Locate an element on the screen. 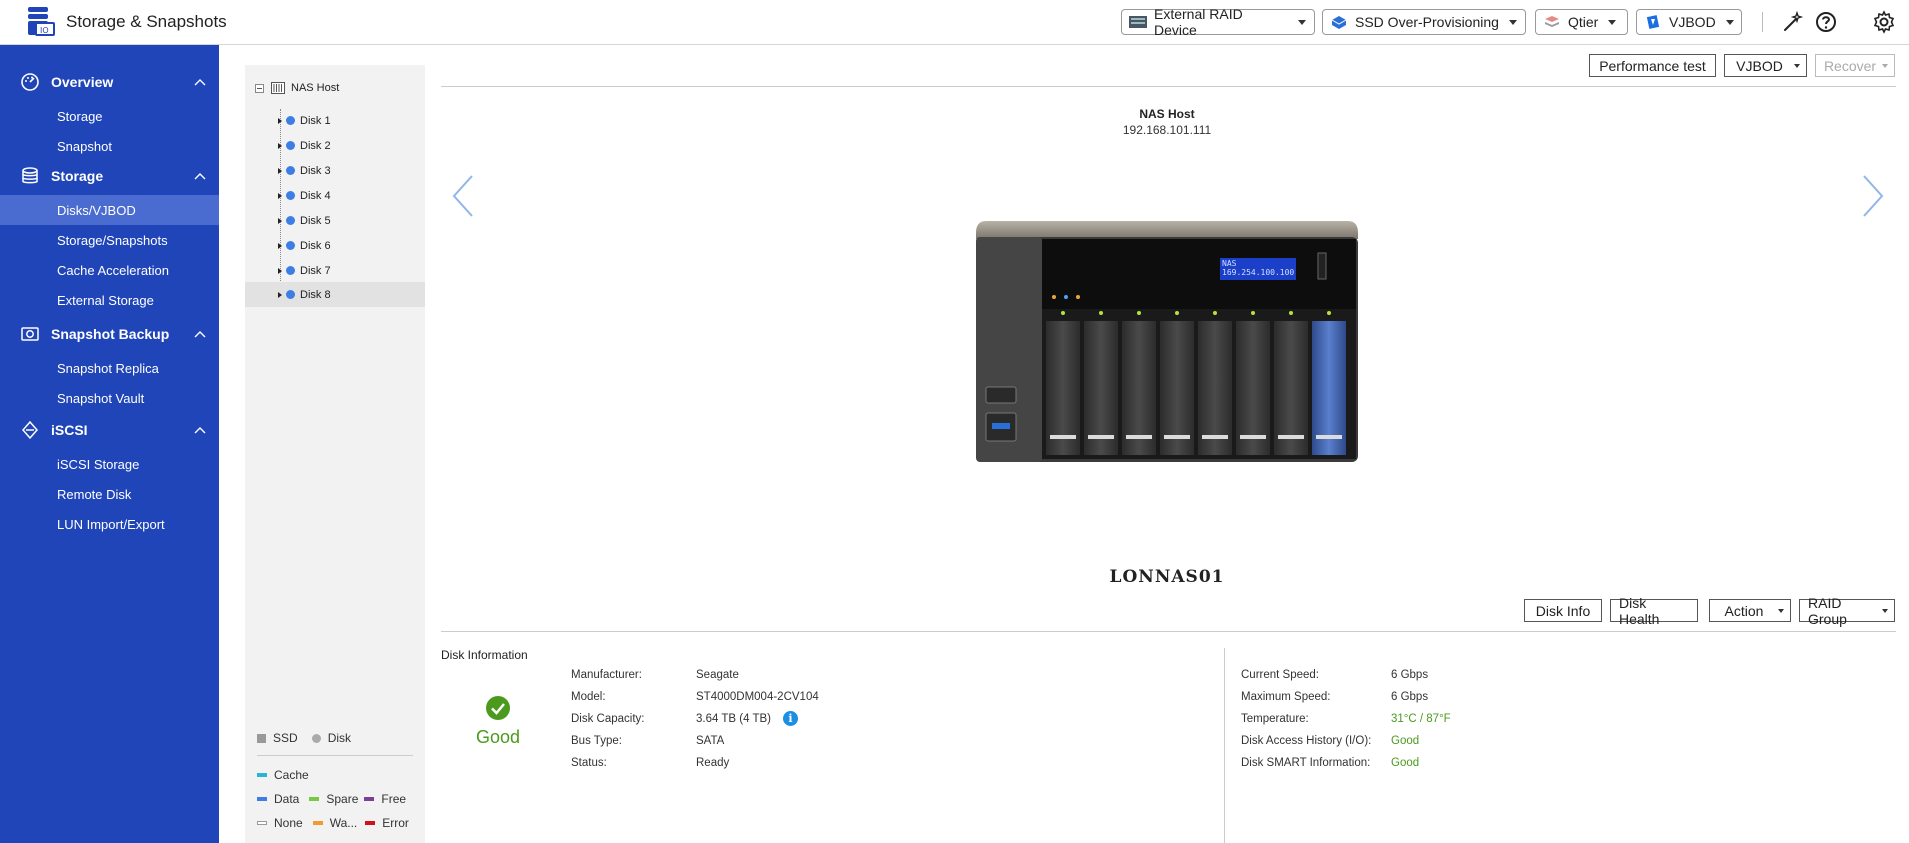 Image resolution: width=1909 pixels, height=843 pixels. sidebar-item-storage-snapshots: Storage/Snapshots is located at coordinates (109, 240).